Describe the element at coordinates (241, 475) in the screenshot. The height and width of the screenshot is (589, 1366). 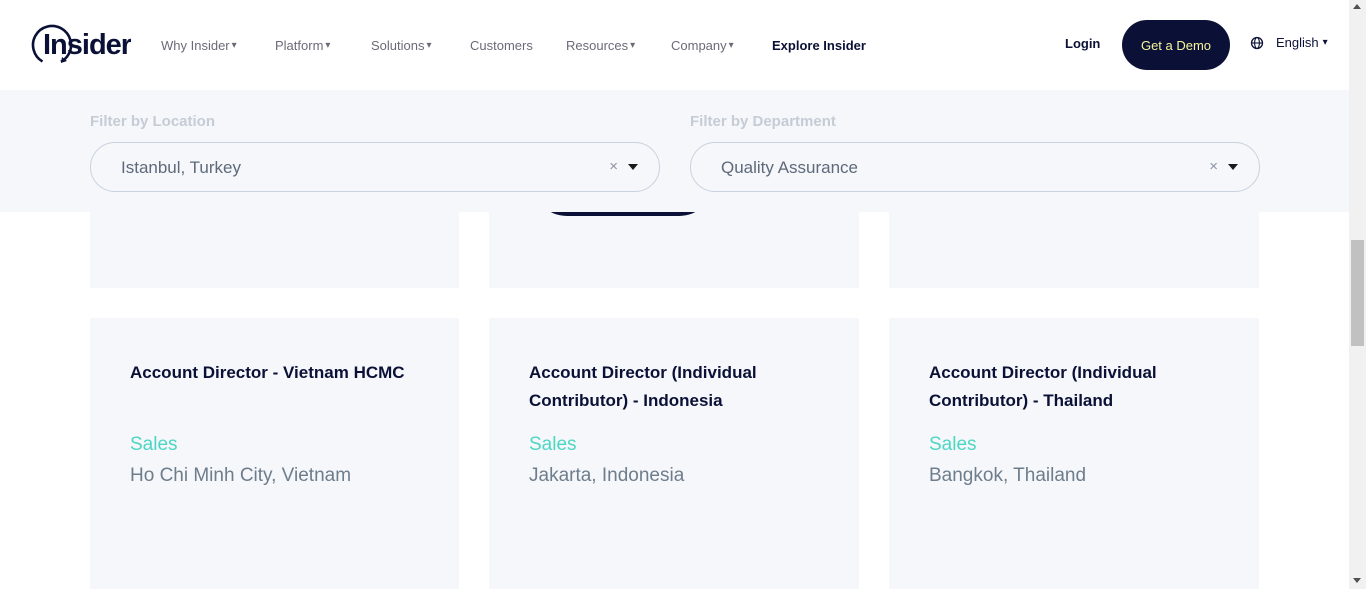
I see `job-location: Ho Chi Minh City, Vietnam` at that location.